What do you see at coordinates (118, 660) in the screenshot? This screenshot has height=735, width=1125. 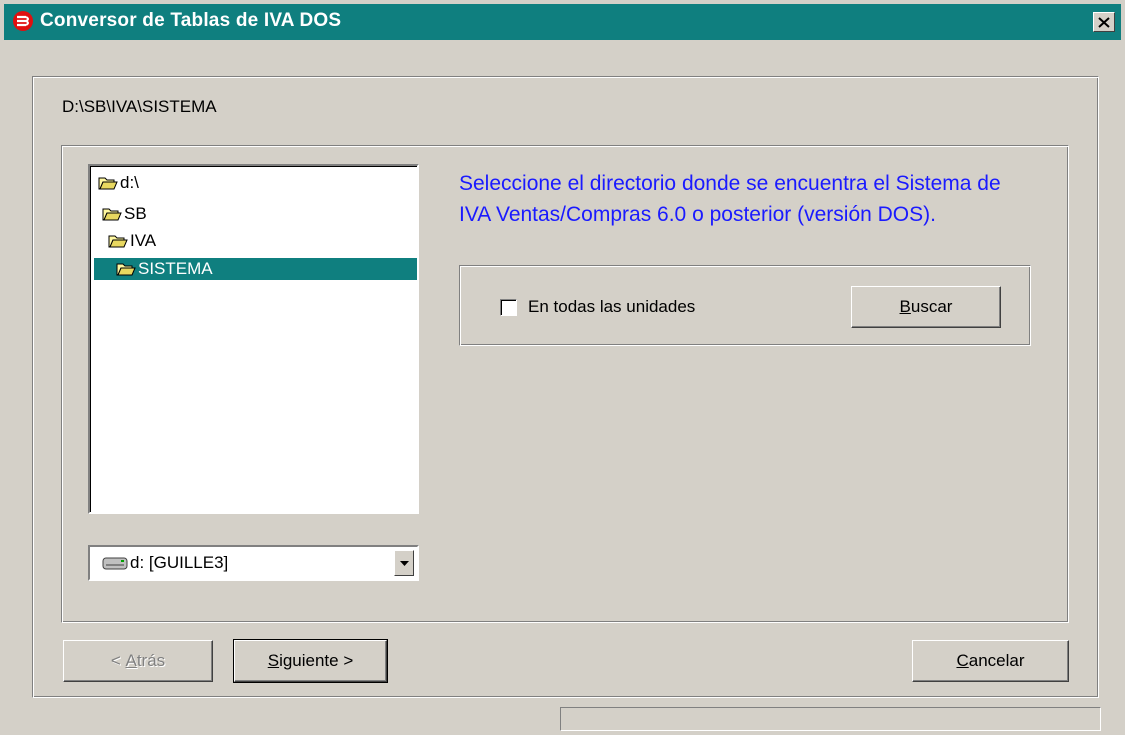 I see `button-prefix: <` at bounding box center [118, 660].